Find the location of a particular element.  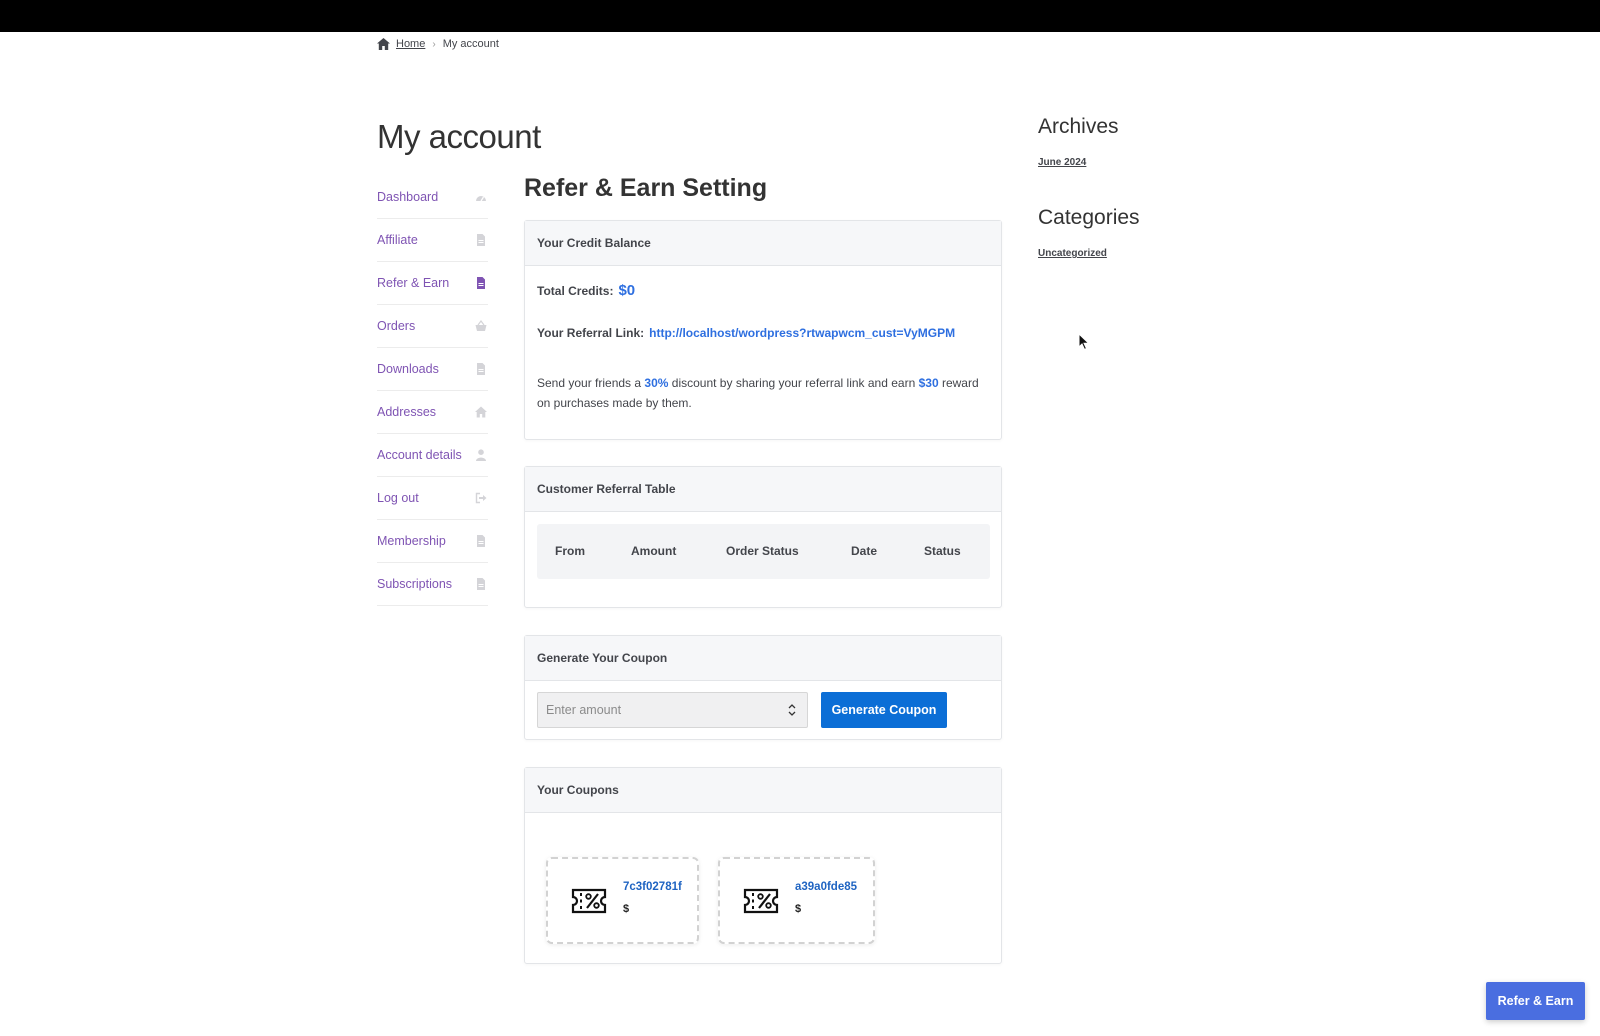

card-header: Generate Your Coupon is located at coordinates (763, 658).